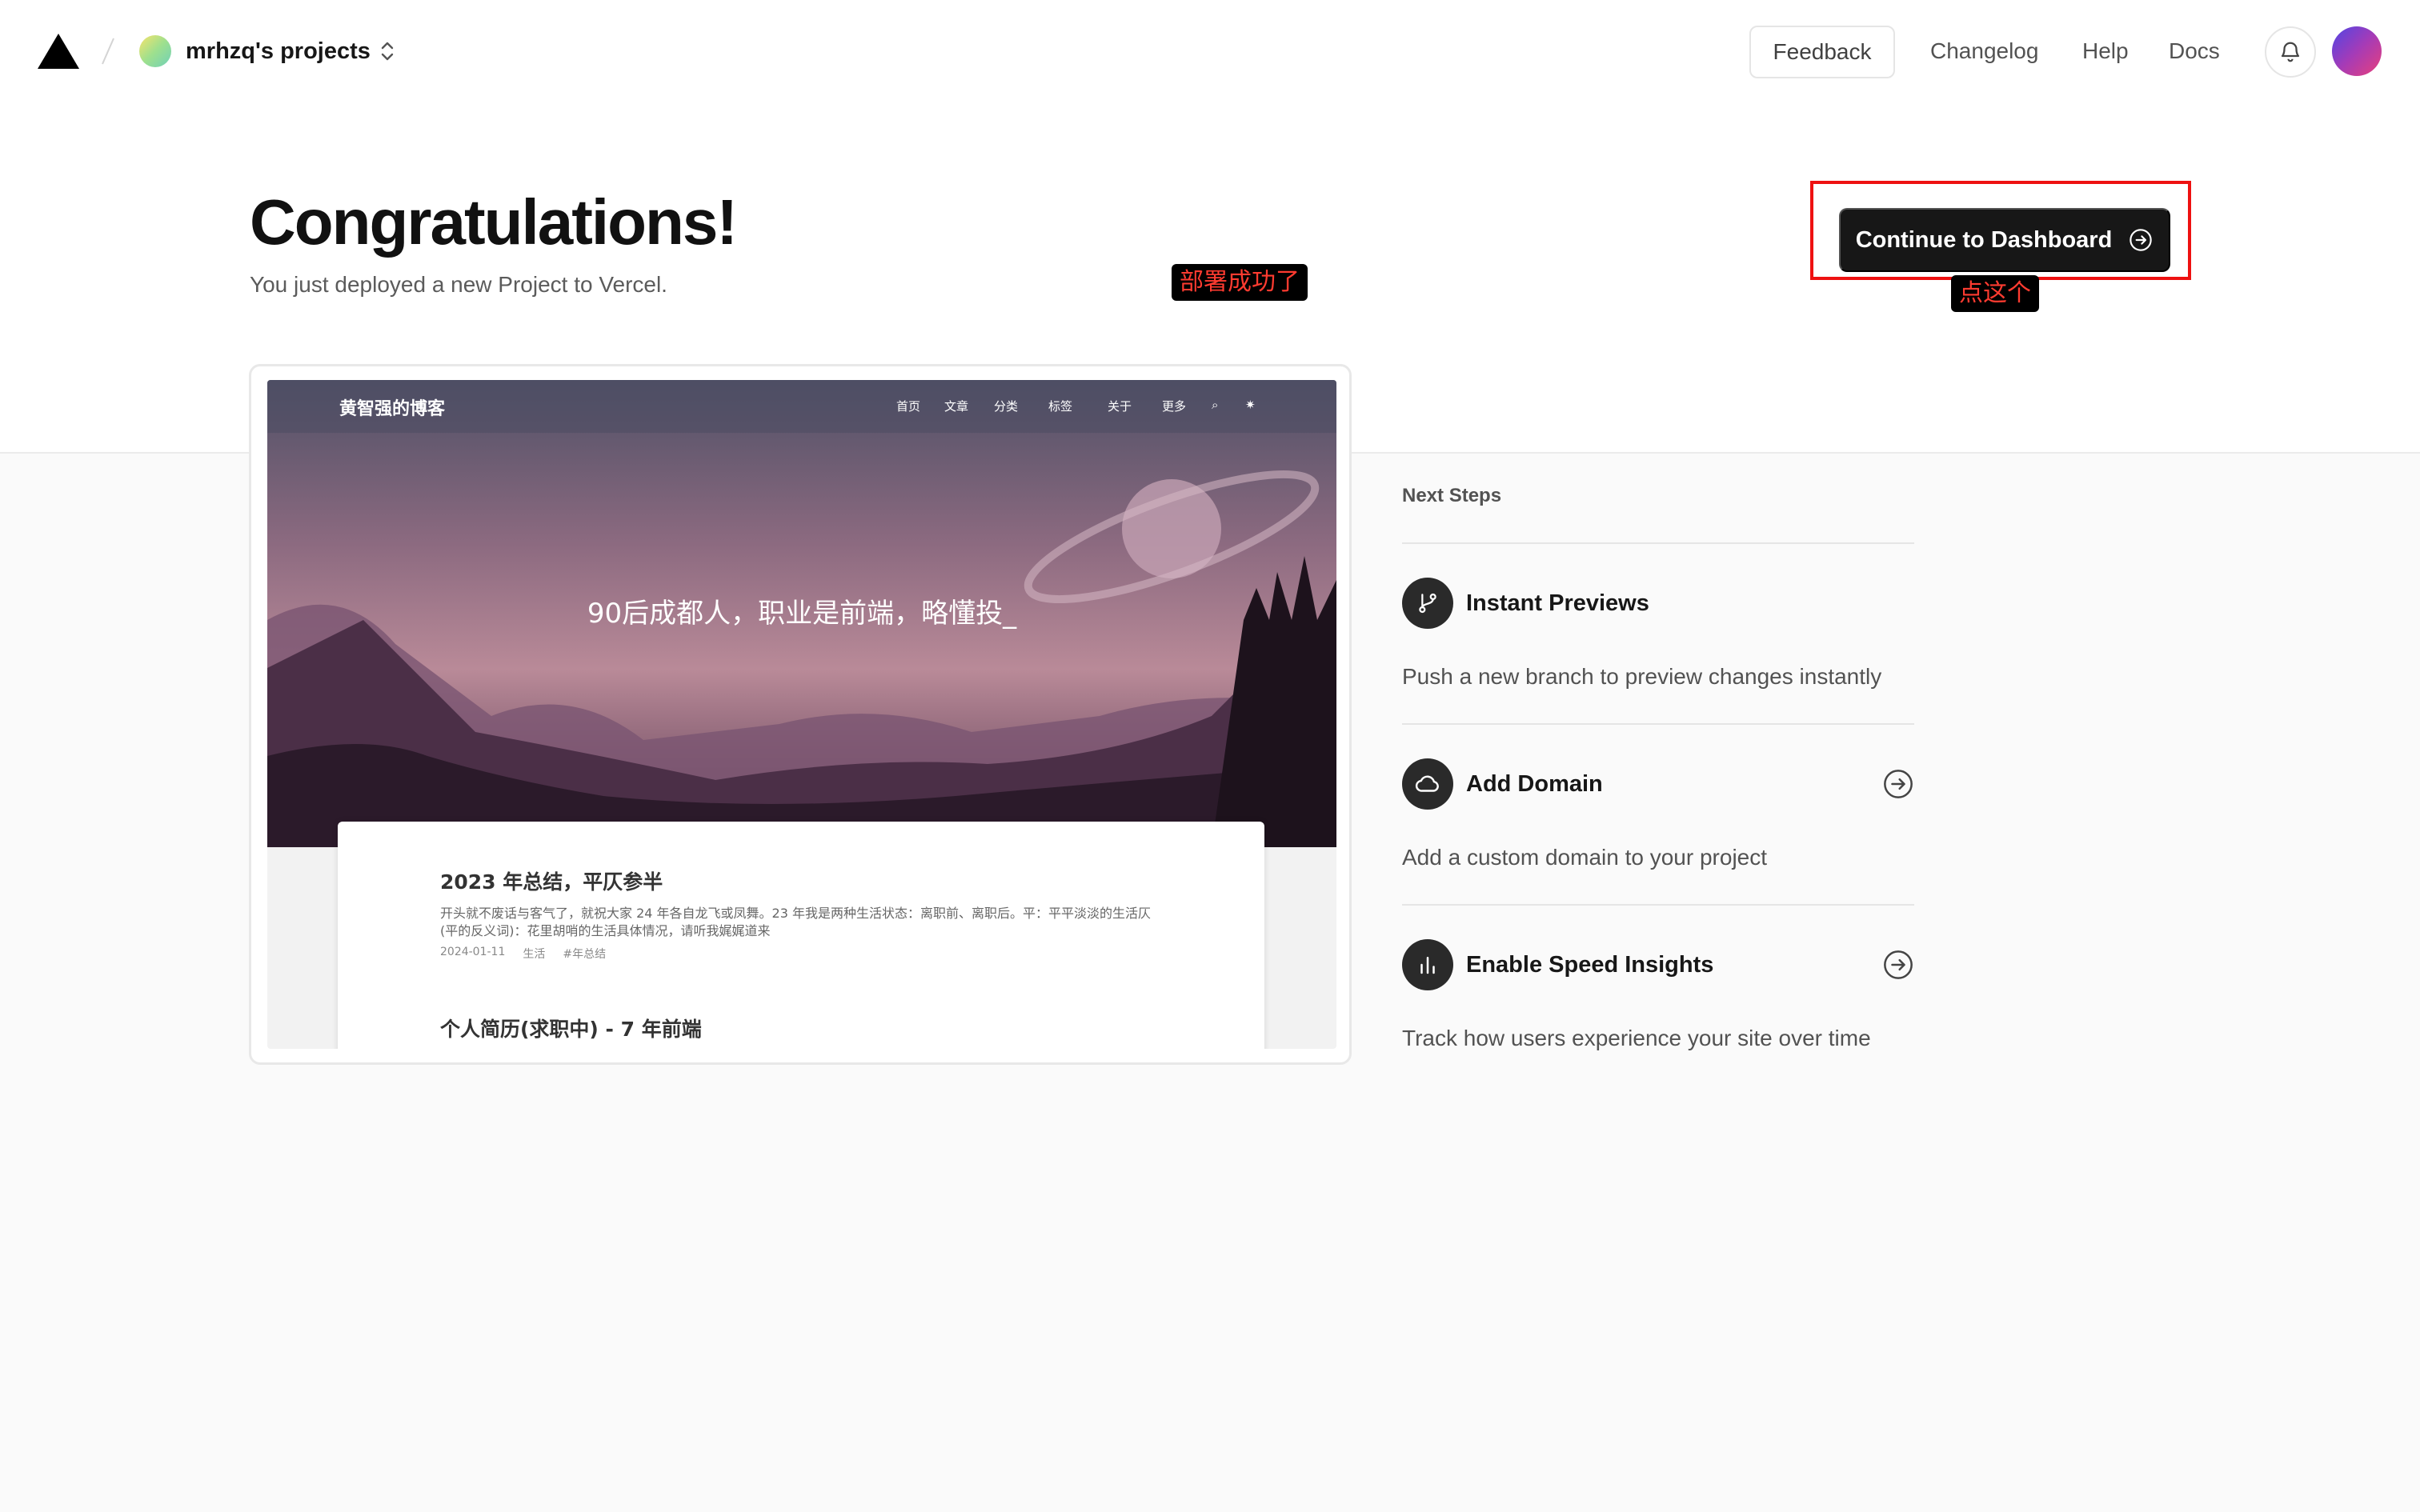  I want to click on git-branch-icon, so click(1427, 603).